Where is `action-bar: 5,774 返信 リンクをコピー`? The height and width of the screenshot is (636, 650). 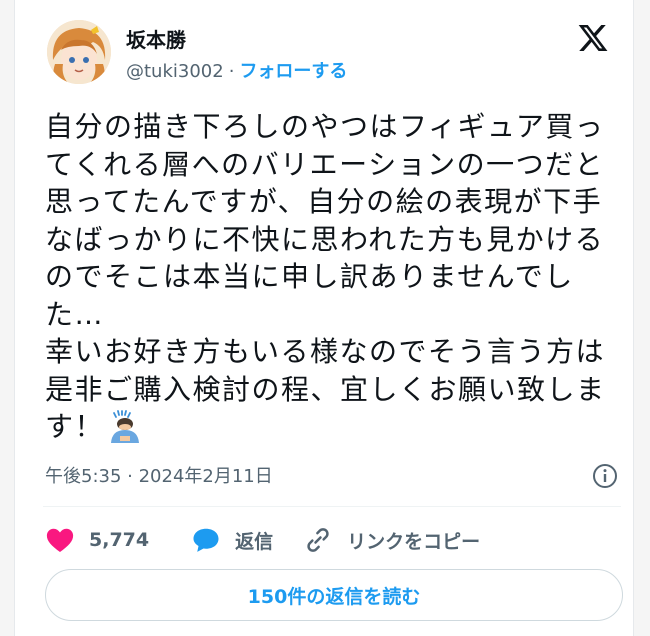 action-bar: 5,774 返信 リンクをコピー is located at coordinates (325, 540).